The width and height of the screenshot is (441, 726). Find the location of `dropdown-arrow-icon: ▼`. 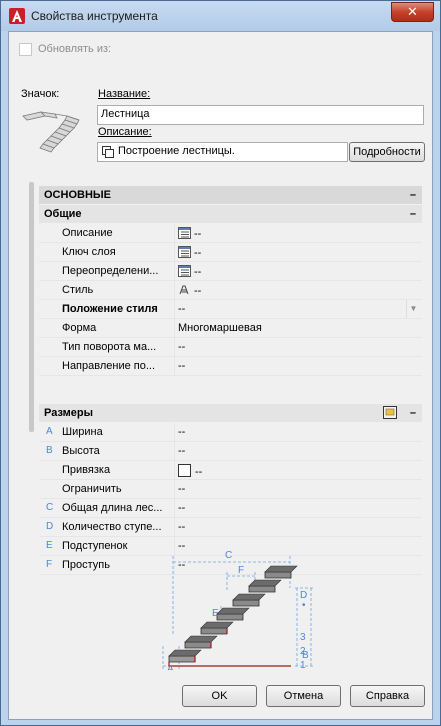

dropdown-arrow-icon: ▼ is located at coordinates (413, 309).